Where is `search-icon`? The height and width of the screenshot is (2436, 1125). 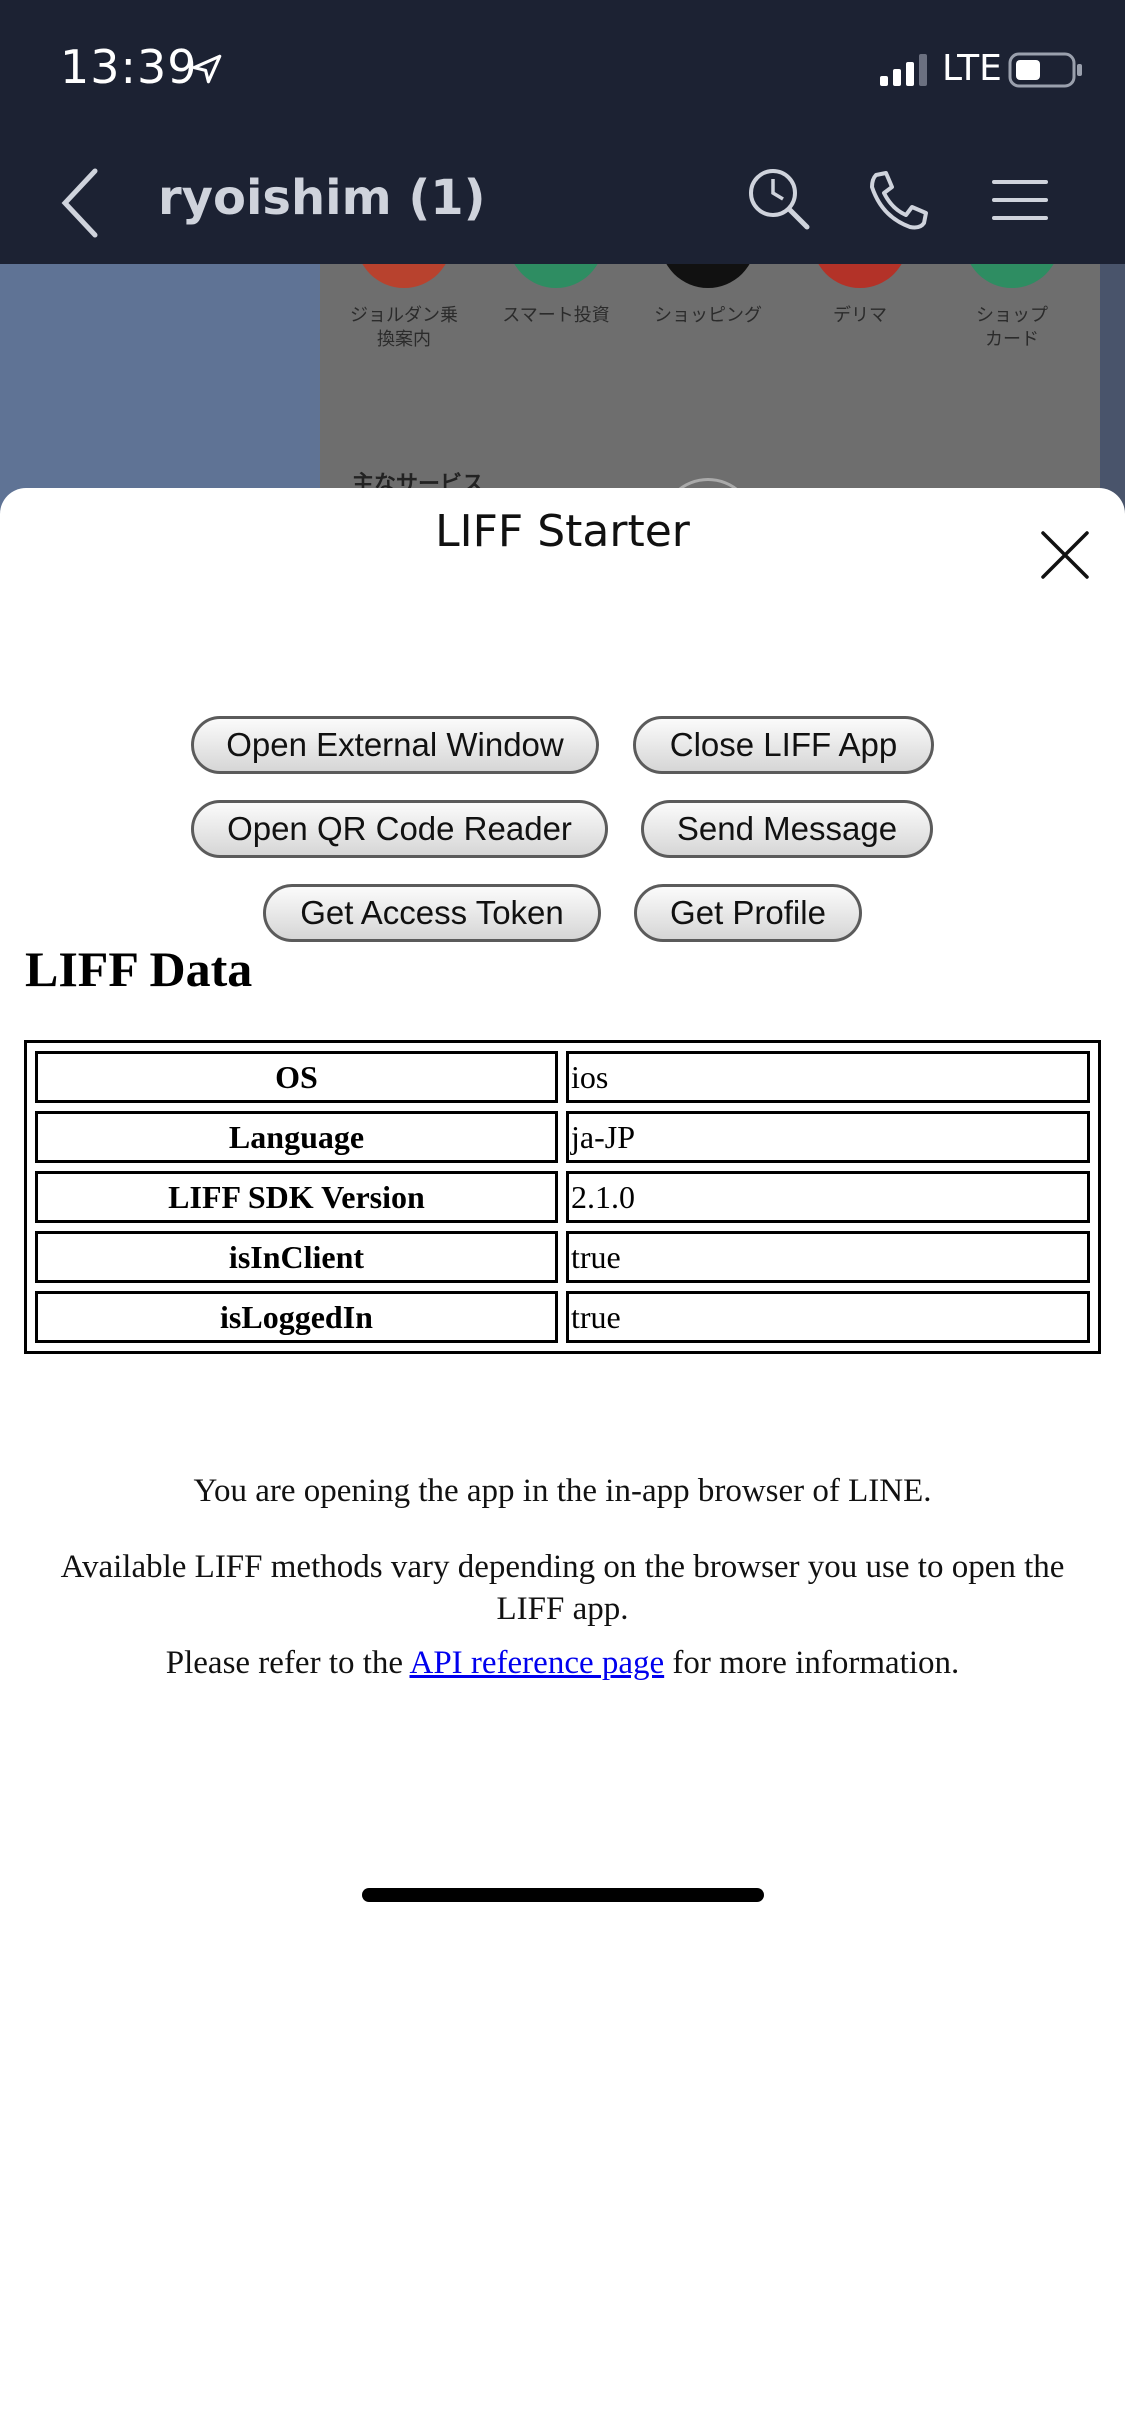
search-icon is located at coordinates (780, 200).